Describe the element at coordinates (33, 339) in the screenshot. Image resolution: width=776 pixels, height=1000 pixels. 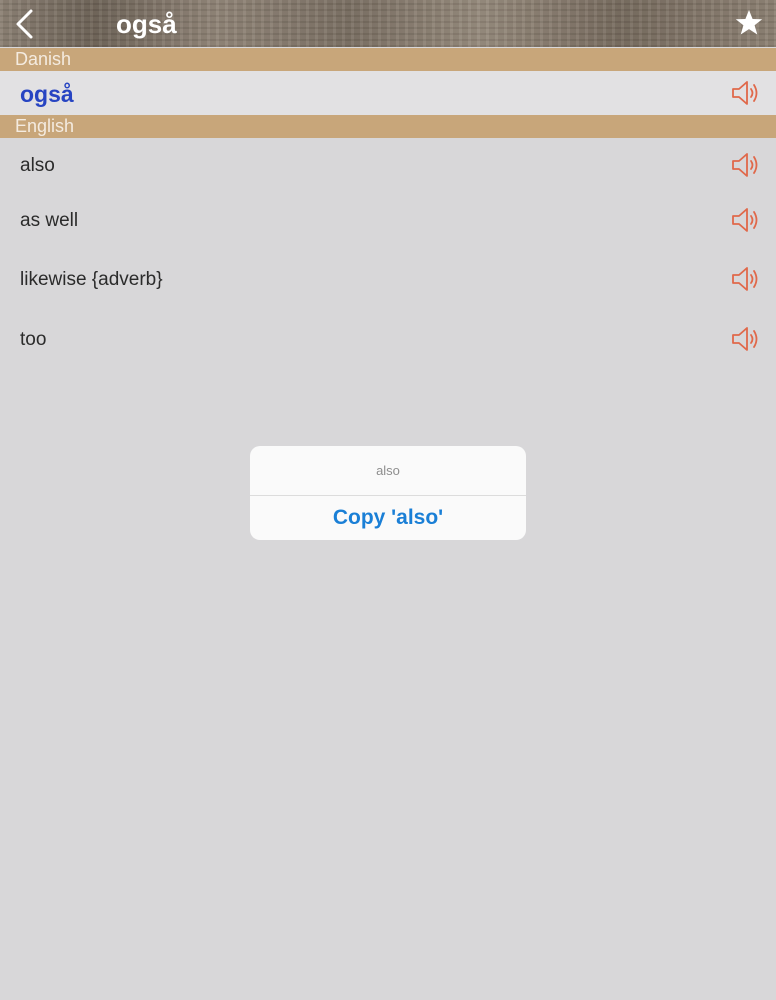
I see `translation-label: too` at that location.